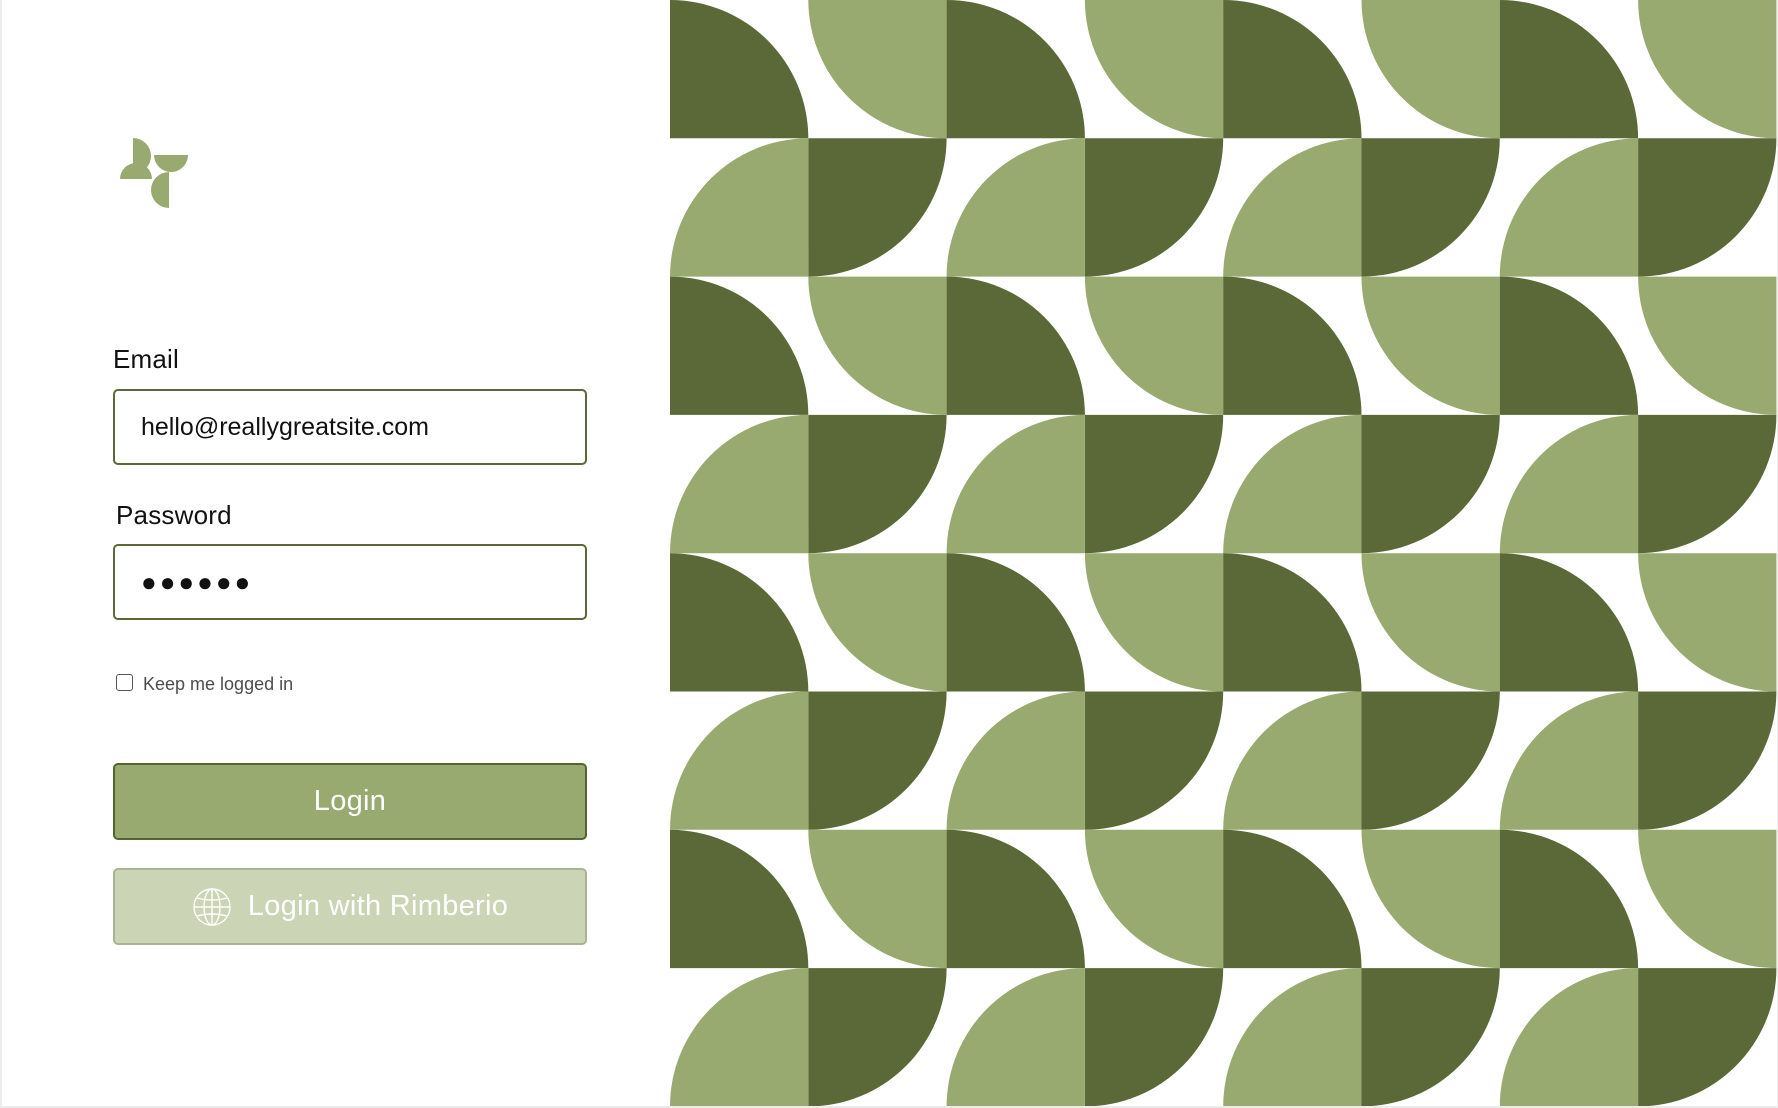  I want to click on email-input, so click(350, 427).